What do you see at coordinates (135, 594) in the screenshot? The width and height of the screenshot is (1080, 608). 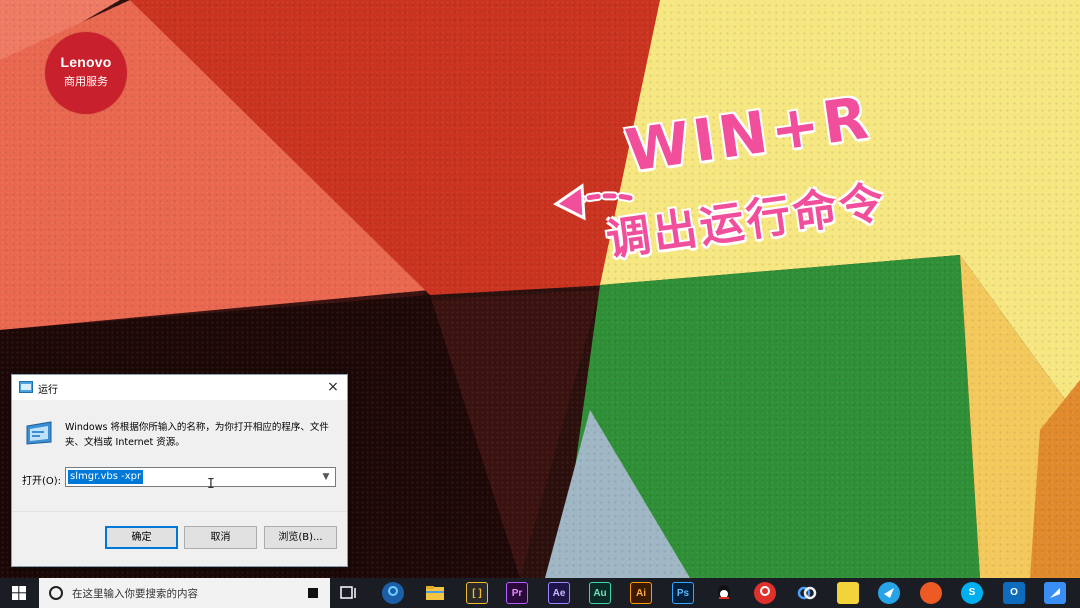 I see `search-placeholder: 在这里输入你要搜索的内容` at bounding box center [135, 594].